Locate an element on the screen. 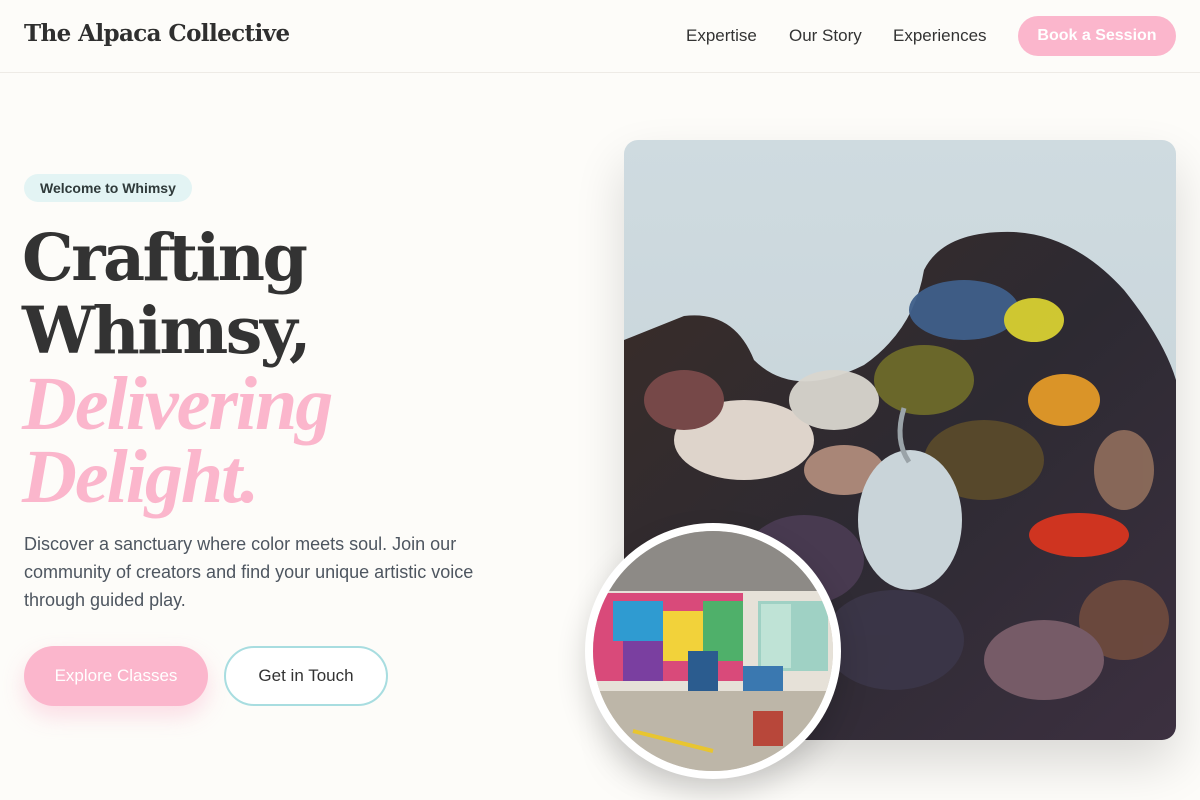 This screenshot has width=1200, height=800. headline-line-2: Whimsy, is located at coordinates (167, 331).